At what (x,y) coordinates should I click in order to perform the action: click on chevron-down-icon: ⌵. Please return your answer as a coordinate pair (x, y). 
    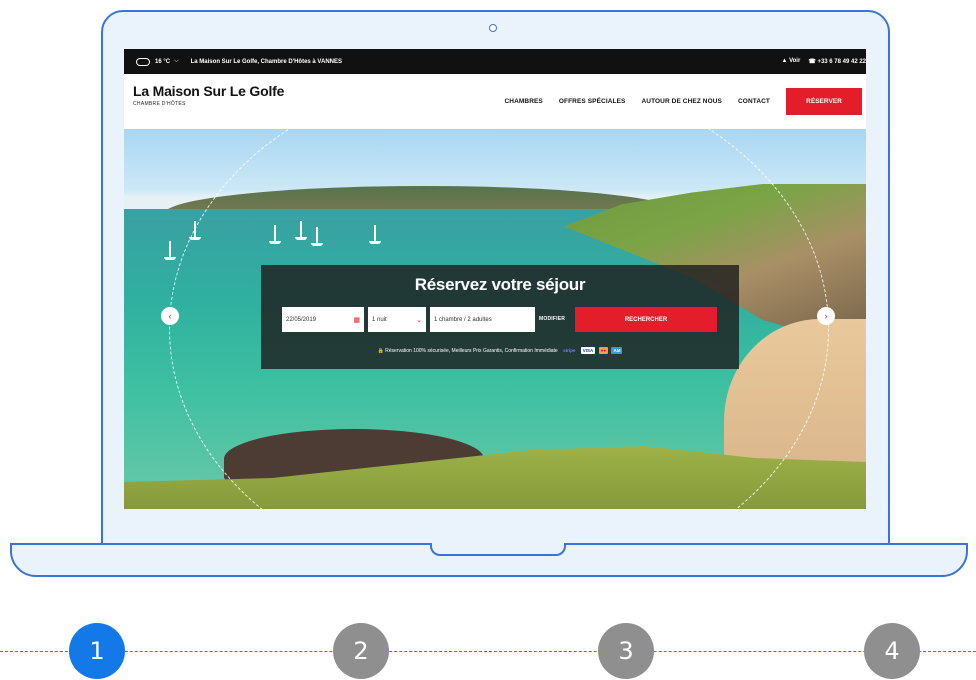
    Looking at the image, I should click on (176, 61).